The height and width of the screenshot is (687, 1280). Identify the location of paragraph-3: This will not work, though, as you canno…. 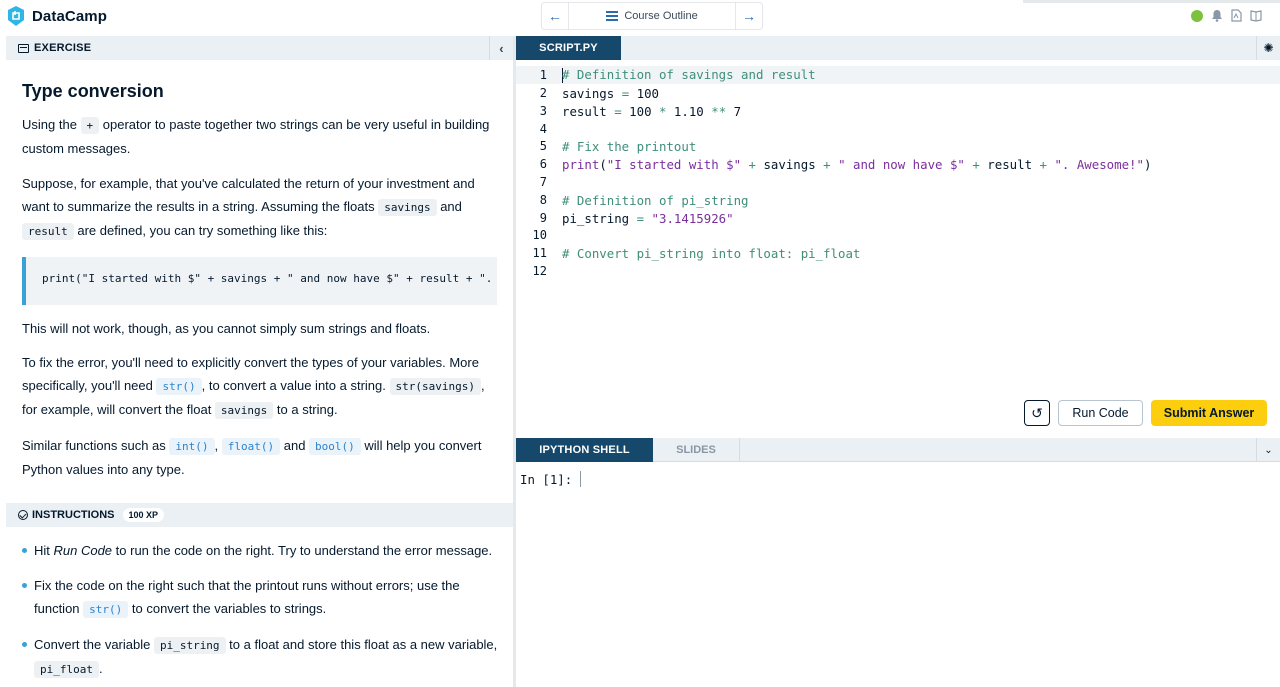
(226, 328).